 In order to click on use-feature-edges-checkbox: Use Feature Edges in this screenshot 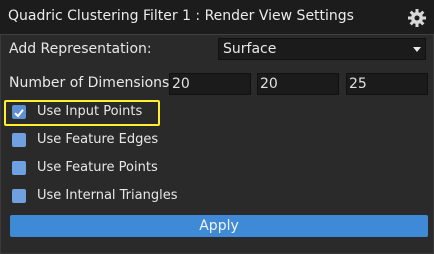, I will do `click(110, 141)`.